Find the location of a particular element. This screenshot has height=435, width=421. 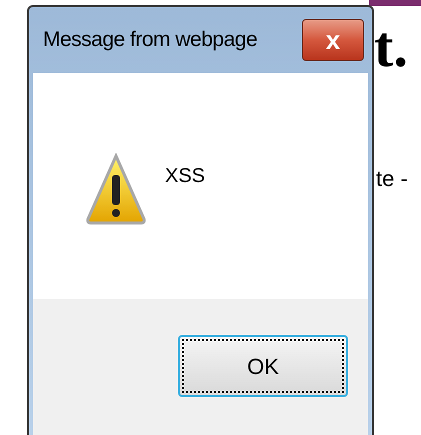

page-heading: t. is located at coordinates (391, 47).